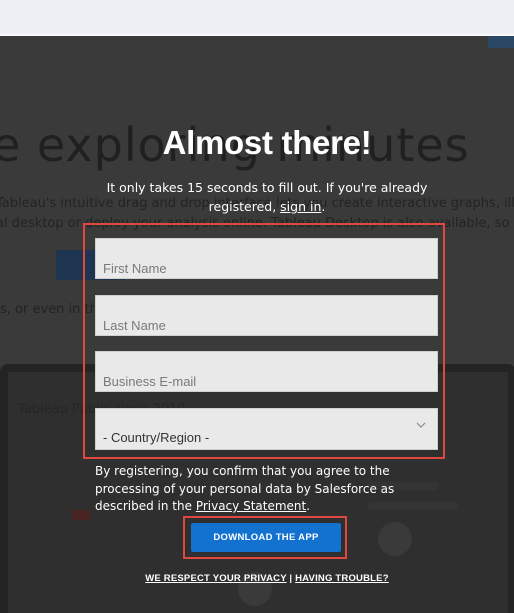 This screenshot has width=514, height=613. What do you see at coordinates (257, 18) in the screenshot?
I see `browser-top-bar` at bounding box center [257, 18].